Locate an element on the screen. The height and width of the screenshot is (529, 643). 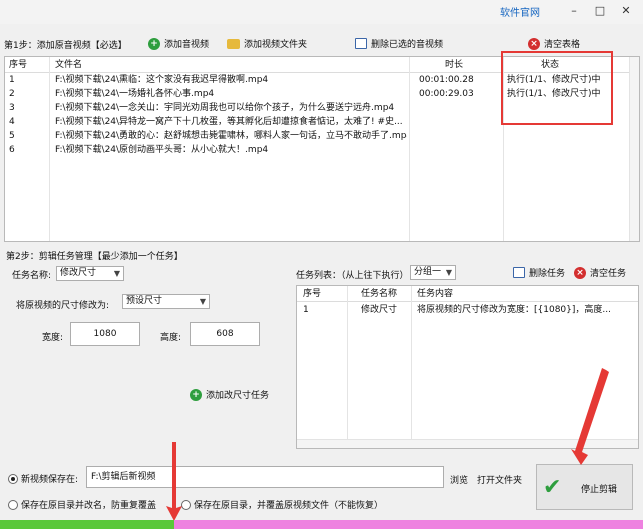
red-arrow-right is located at coordinates (590, 416).